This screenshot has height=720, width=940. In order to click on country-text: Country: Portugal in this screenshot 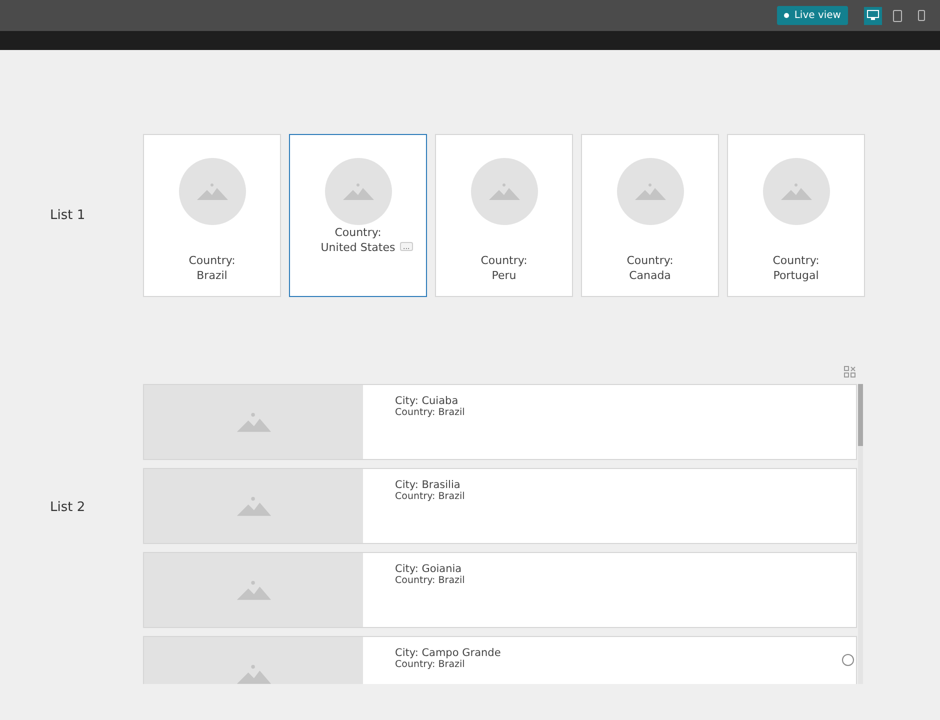, I will do `click(796, 268)`.